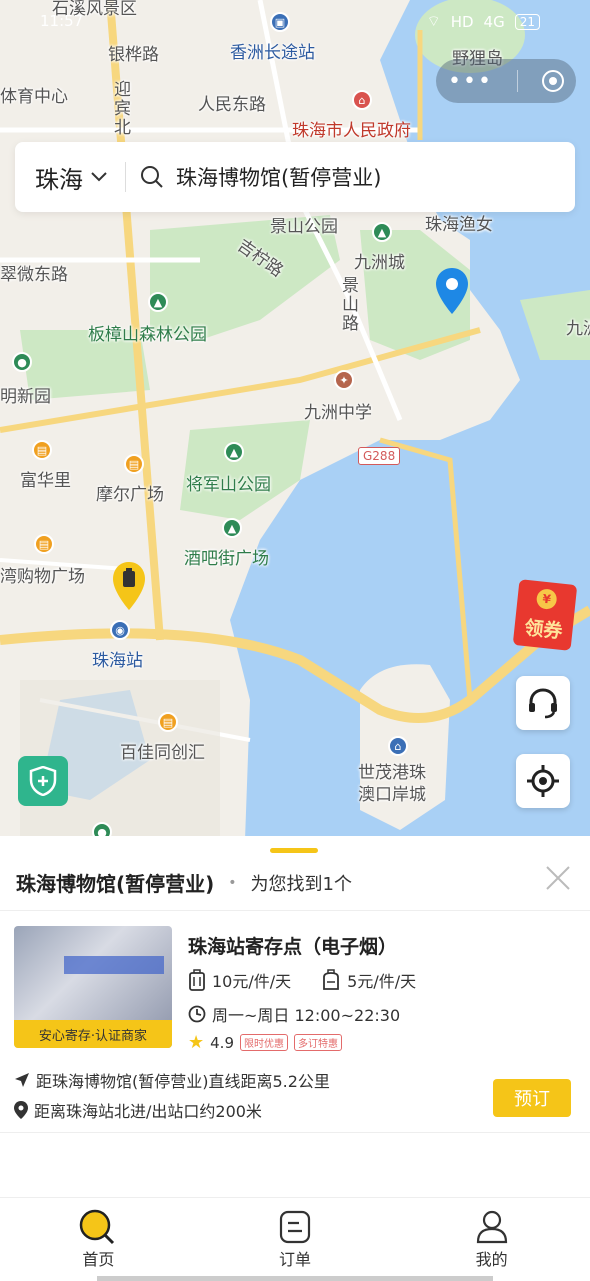 The width and height of the screenshot is (590, 1281). Describe the element at coordinates (252, 981) in the screenshot. I see `price-large: 10元/件/天` at that location.